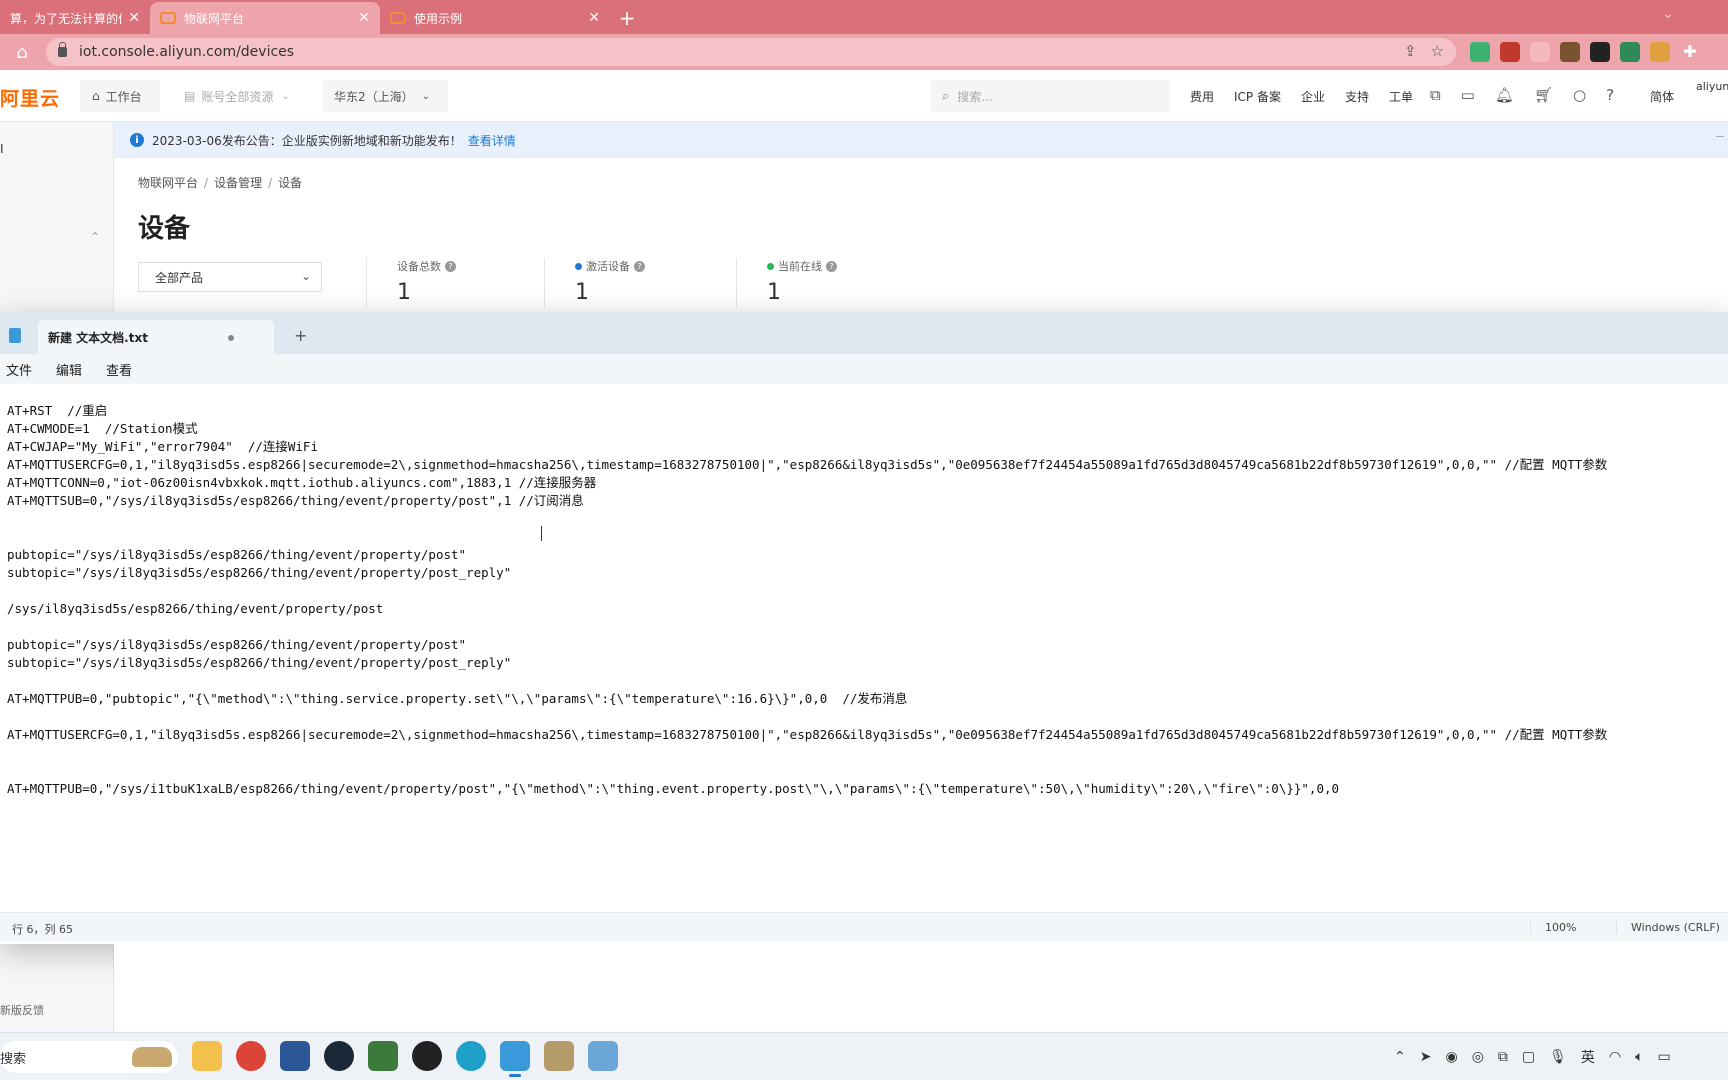 The image size is (1728, 1080). Describe the element at coordinates (241, 96) in the screenshot. I see `account-scope-dropdown: ▤ 账号全部资源 ⌄` at that location.